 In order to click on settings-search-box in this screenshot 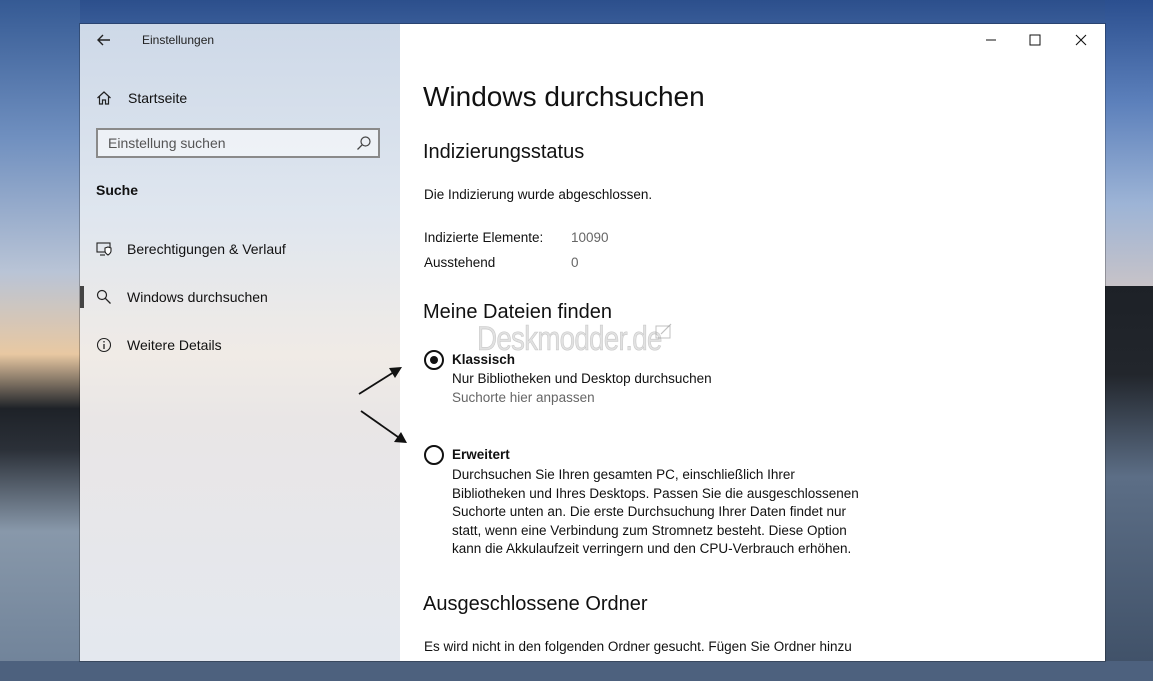, I will do `click(238, 143)`.